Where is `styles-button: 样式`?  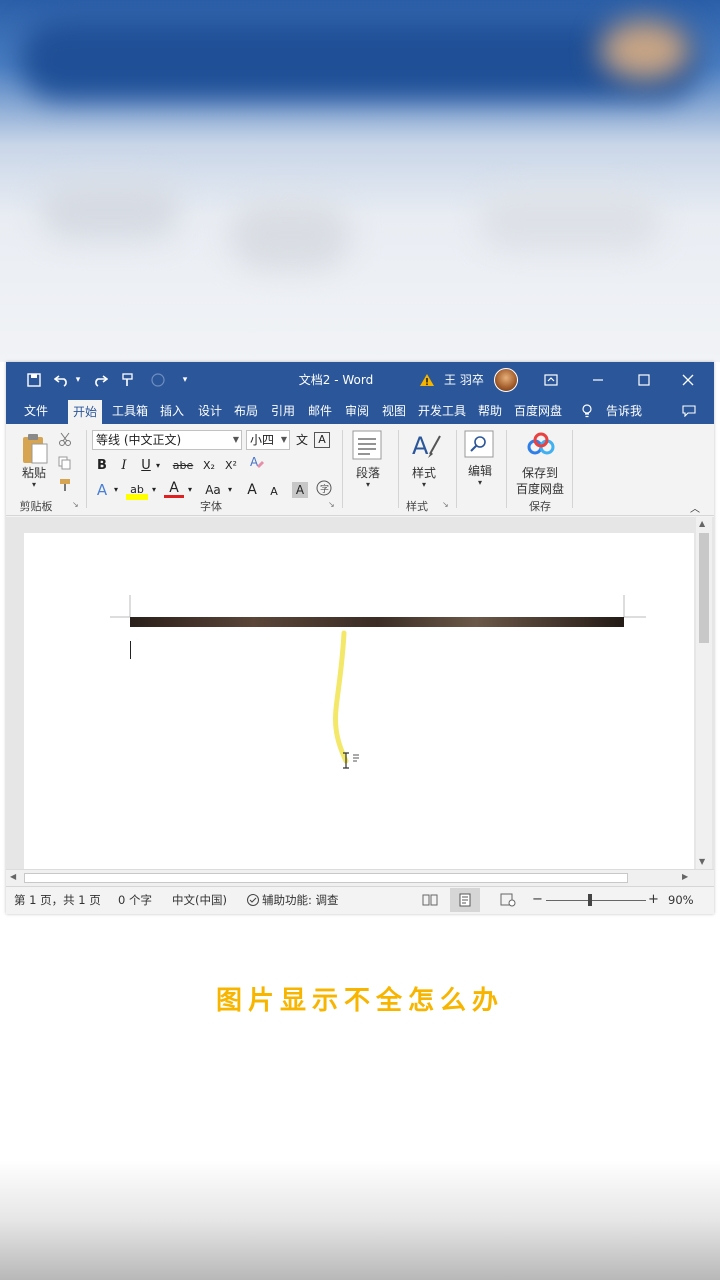
styles-button: 样式 is located at coordinates (424, 472).